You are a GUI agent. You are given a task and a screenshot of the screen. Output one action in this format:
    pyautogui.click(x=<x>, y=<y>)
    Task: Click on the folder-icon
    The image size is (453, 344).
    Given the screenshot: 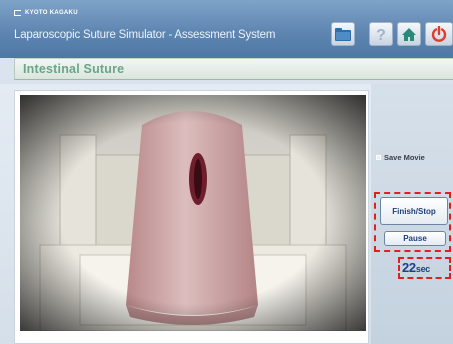 What is the action you would take?
    pyautogui.click(x=343, y=34)
    